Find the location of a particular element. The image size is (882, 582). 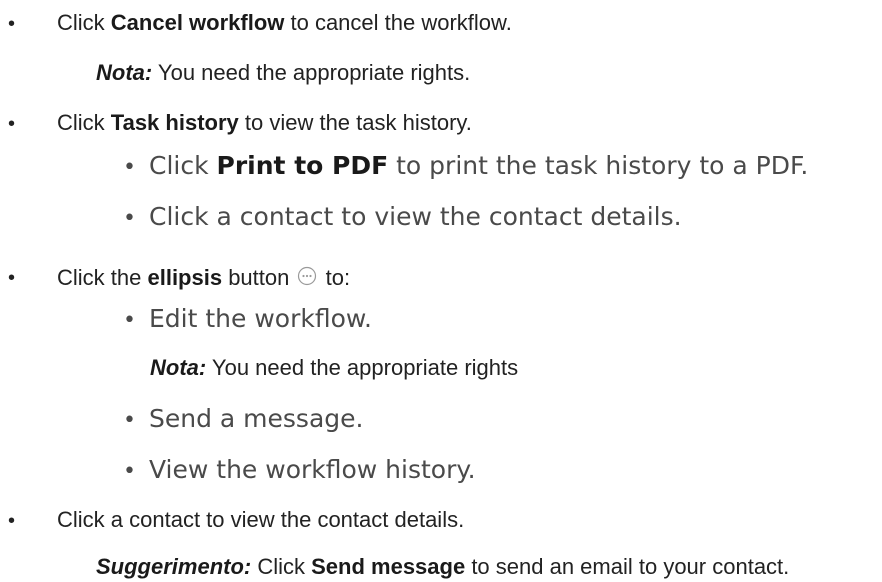

note-text: You need the appropriate rights is located at coordinates (362, 367).